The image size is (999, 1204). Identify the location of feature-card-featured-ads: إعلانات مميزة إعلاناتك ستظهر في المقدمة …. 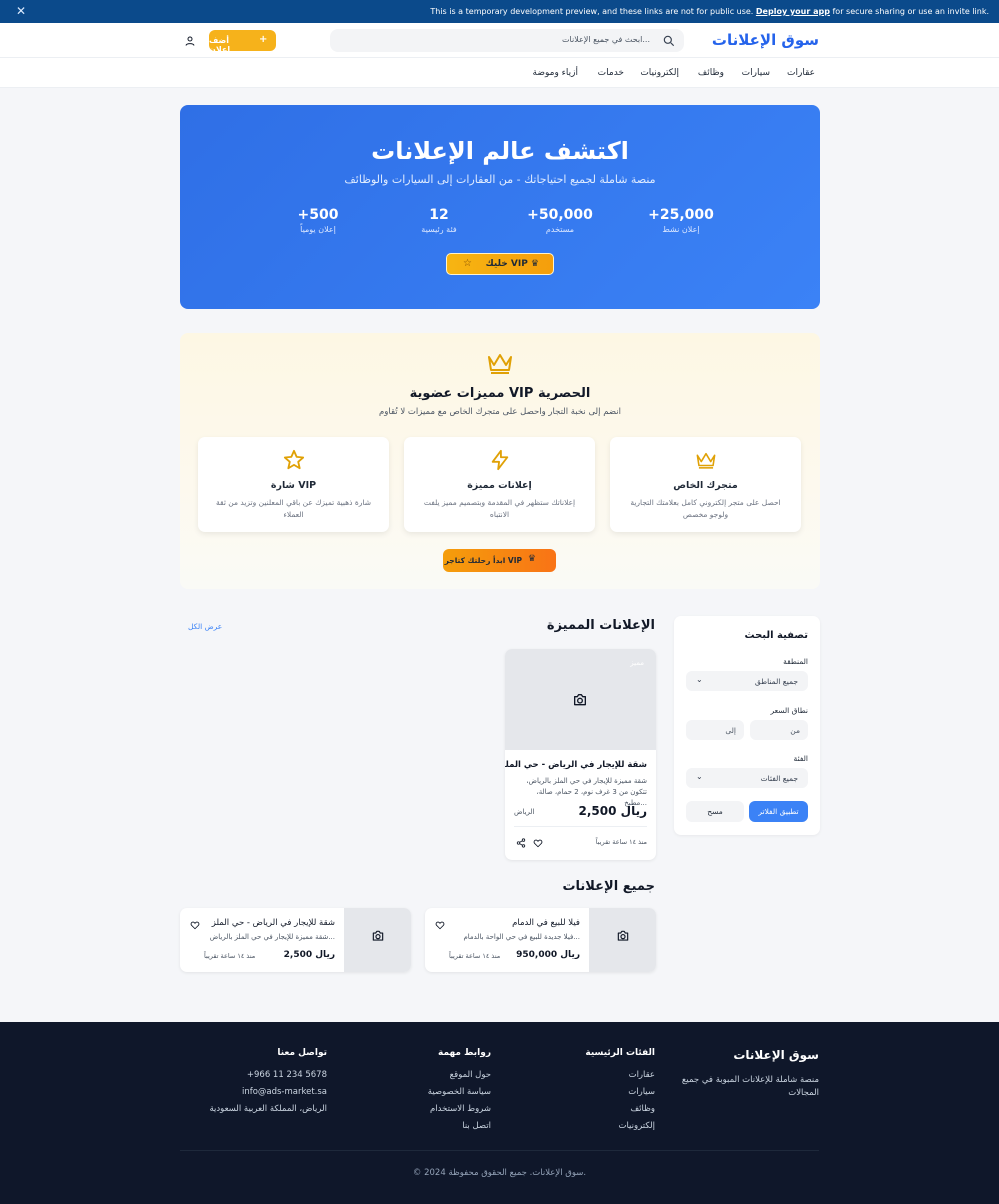
(499, 484).